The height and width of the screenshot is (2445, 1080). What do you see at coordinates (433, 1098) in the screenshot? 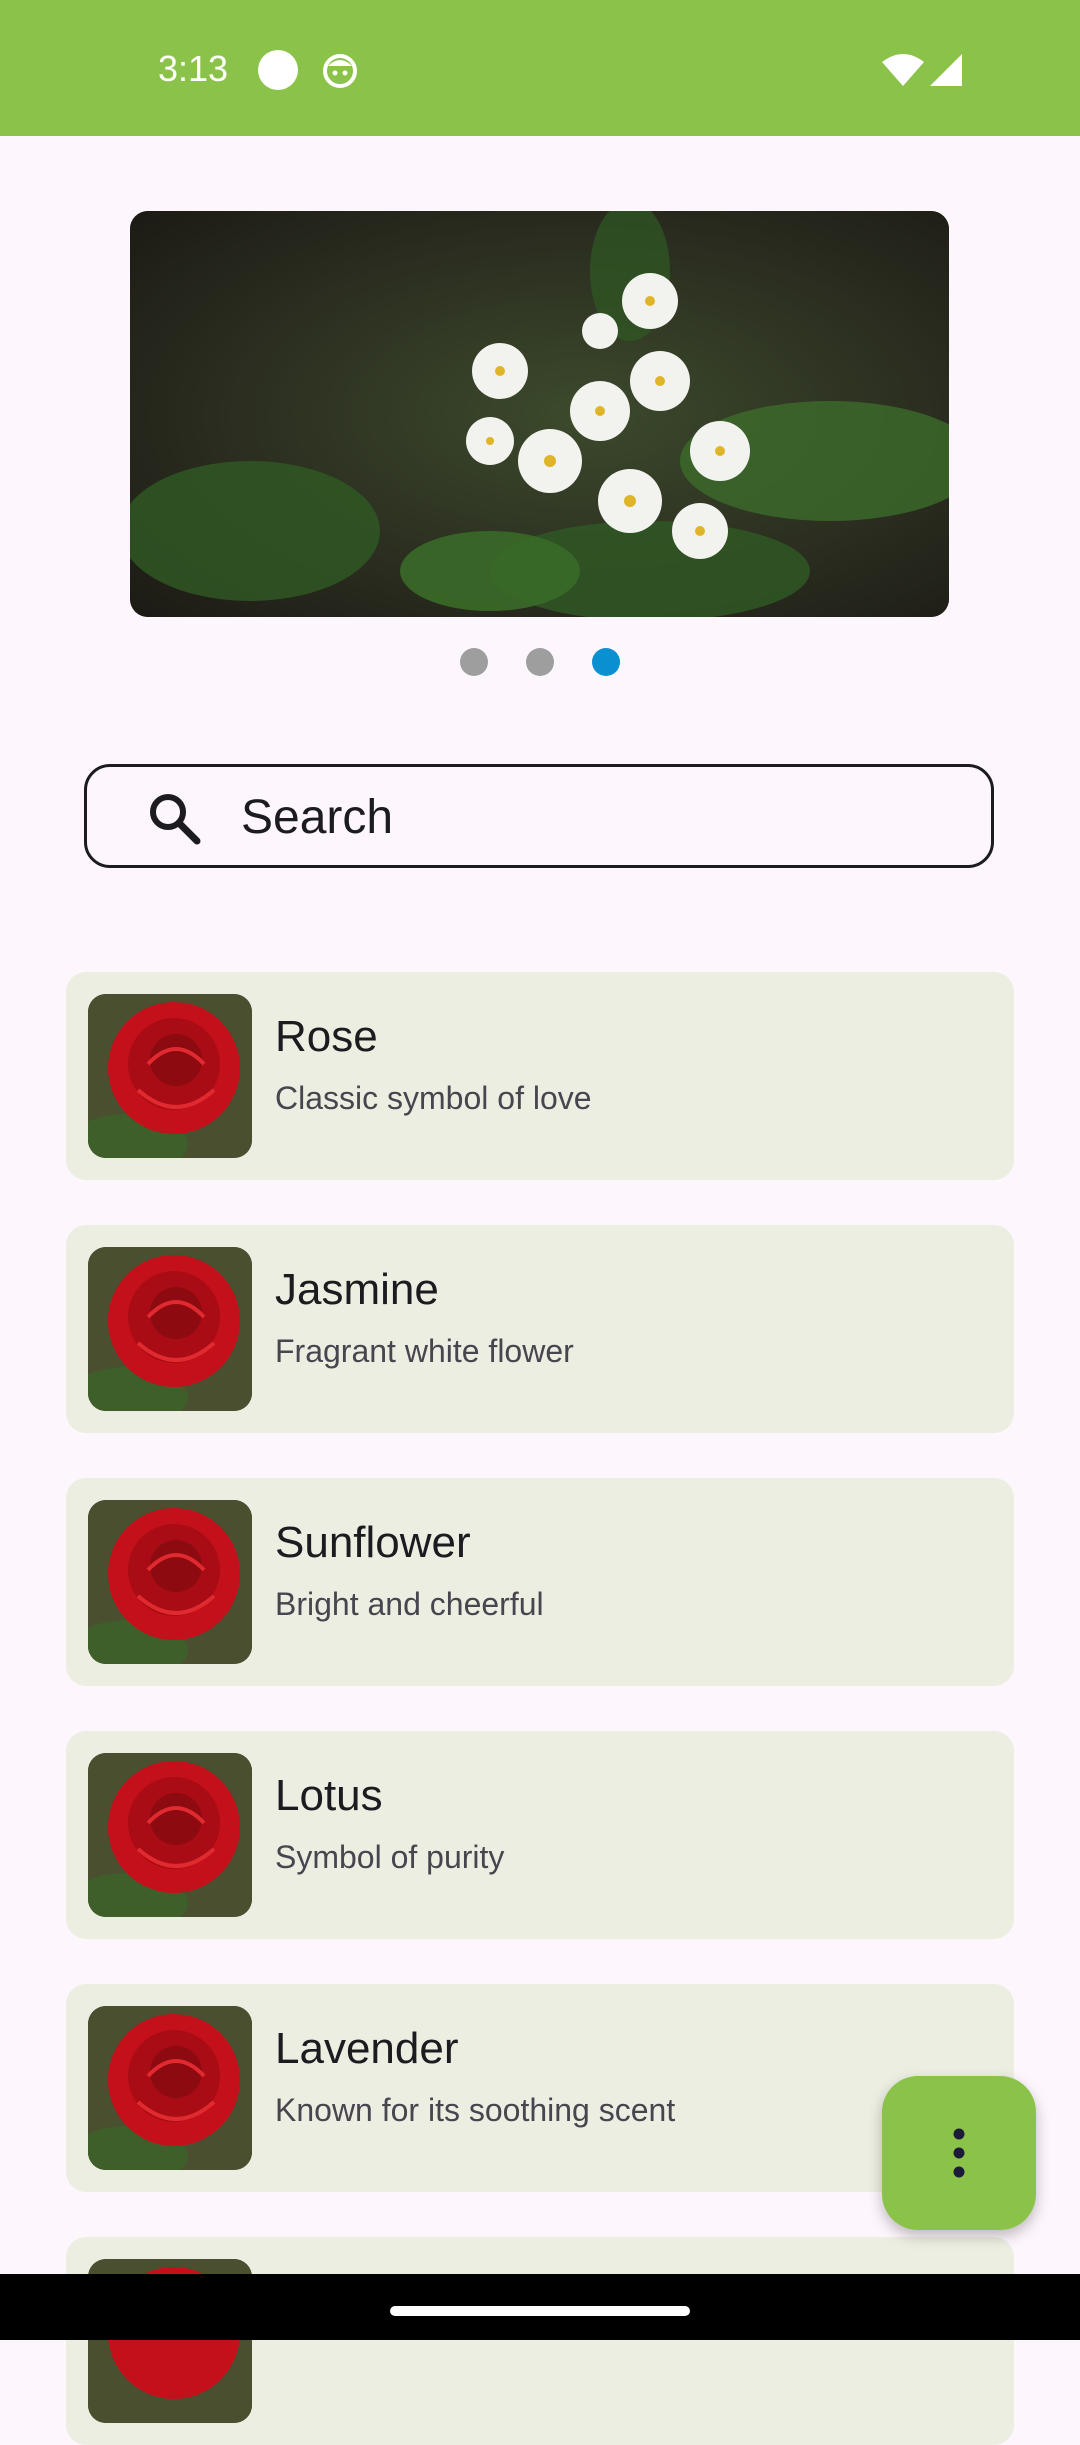
I see `flower-description: Classic symbol of love` at bounding box center [433, 1098].